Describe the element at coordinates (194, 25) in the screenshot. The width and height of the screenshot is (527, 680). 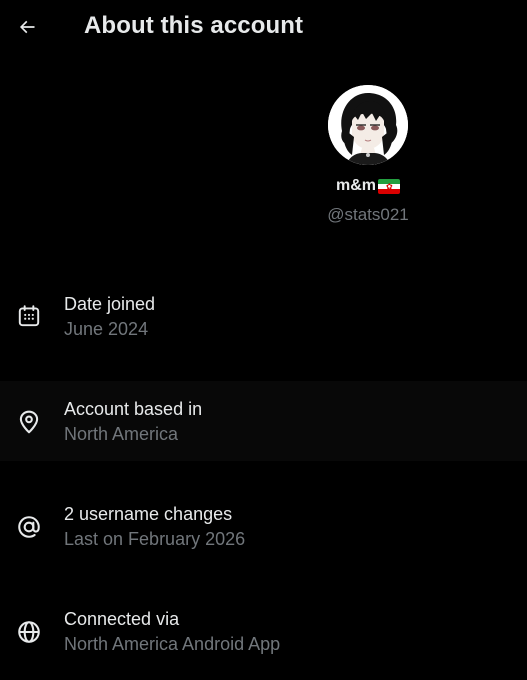
I see `page-title: About this account` at that location.